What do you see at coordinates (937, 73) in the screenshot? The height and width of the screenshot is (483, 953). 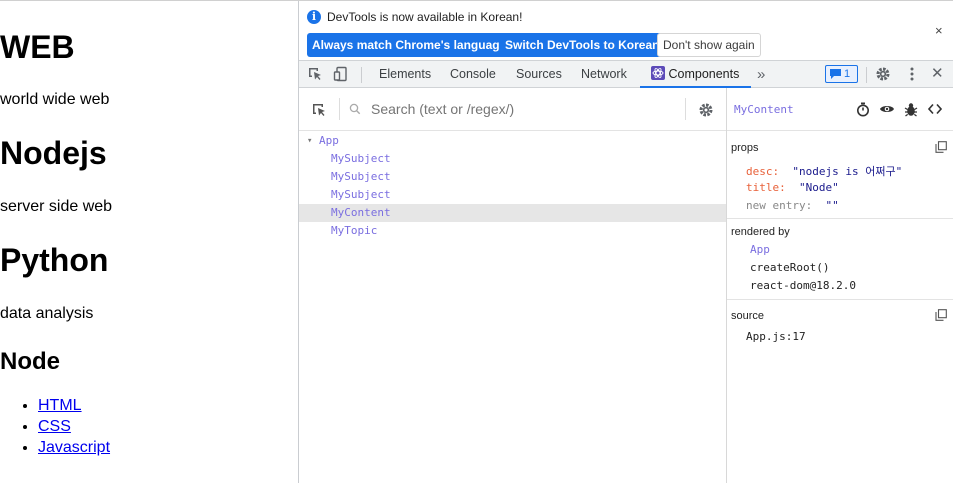 I see `close-devtools-icon: ✕` at bounding box center [937, 73].